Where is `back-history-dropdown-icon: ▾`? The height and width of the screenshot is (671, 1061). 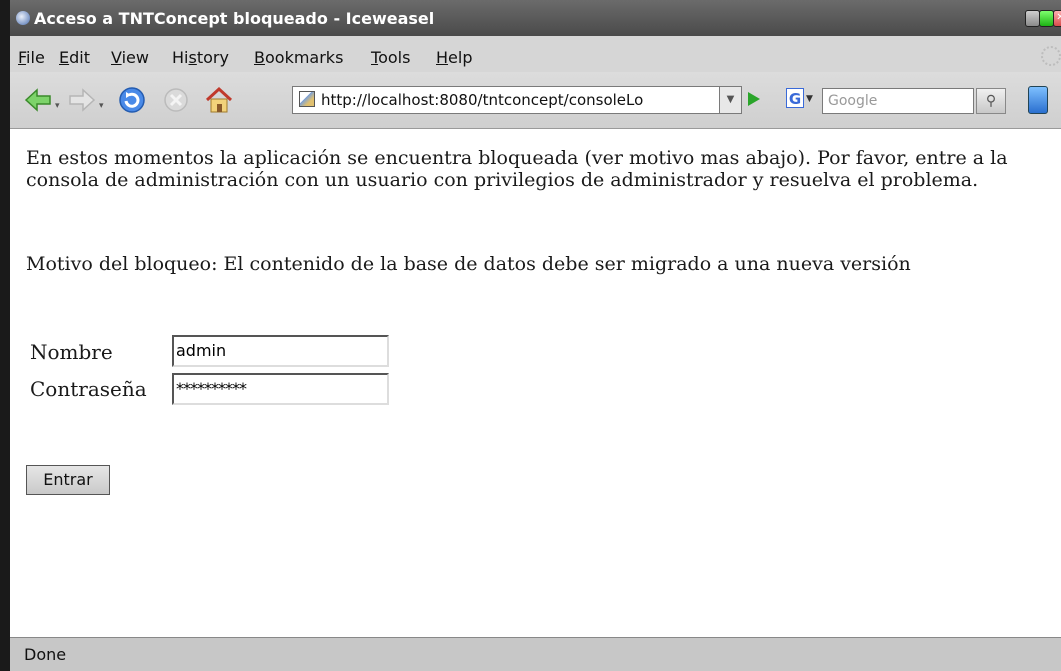
back-history-dropdown-icon: ▾ is located at coordinates (57, 106).